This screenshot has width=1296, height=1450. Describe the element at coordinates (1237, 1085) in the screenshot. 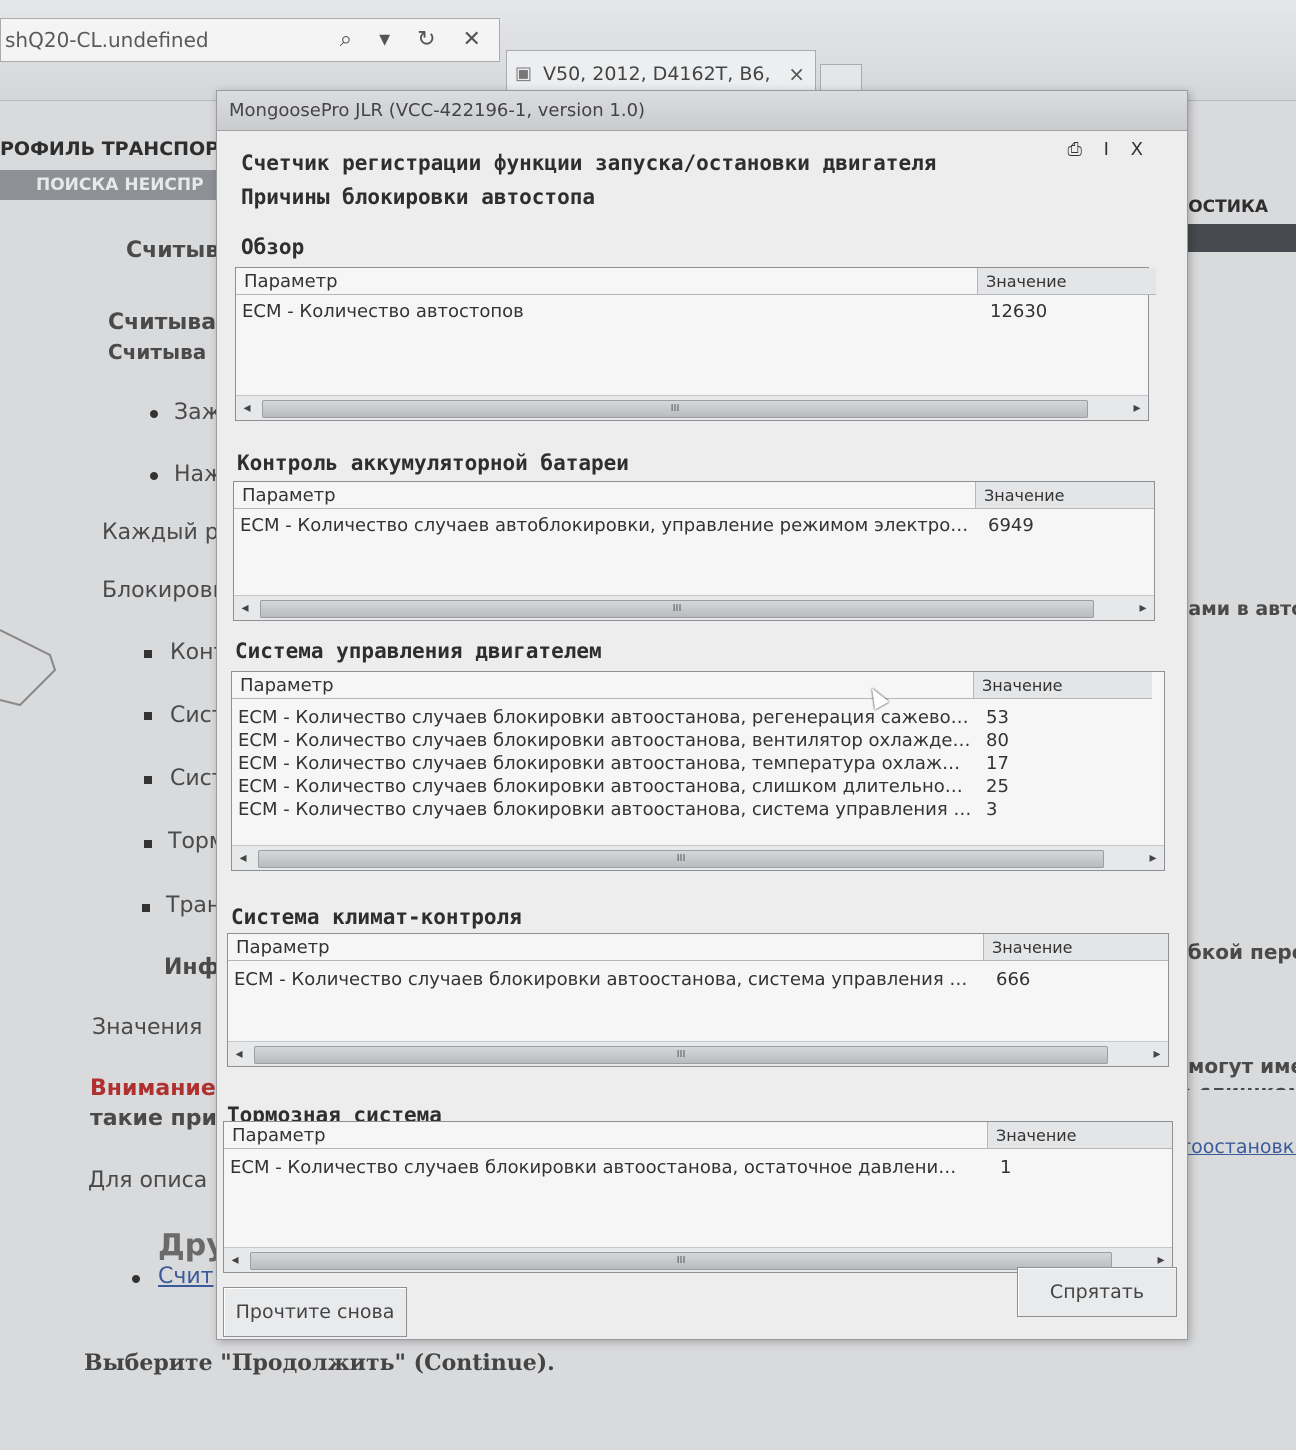

I see `bg-text: о слишком` at that location.